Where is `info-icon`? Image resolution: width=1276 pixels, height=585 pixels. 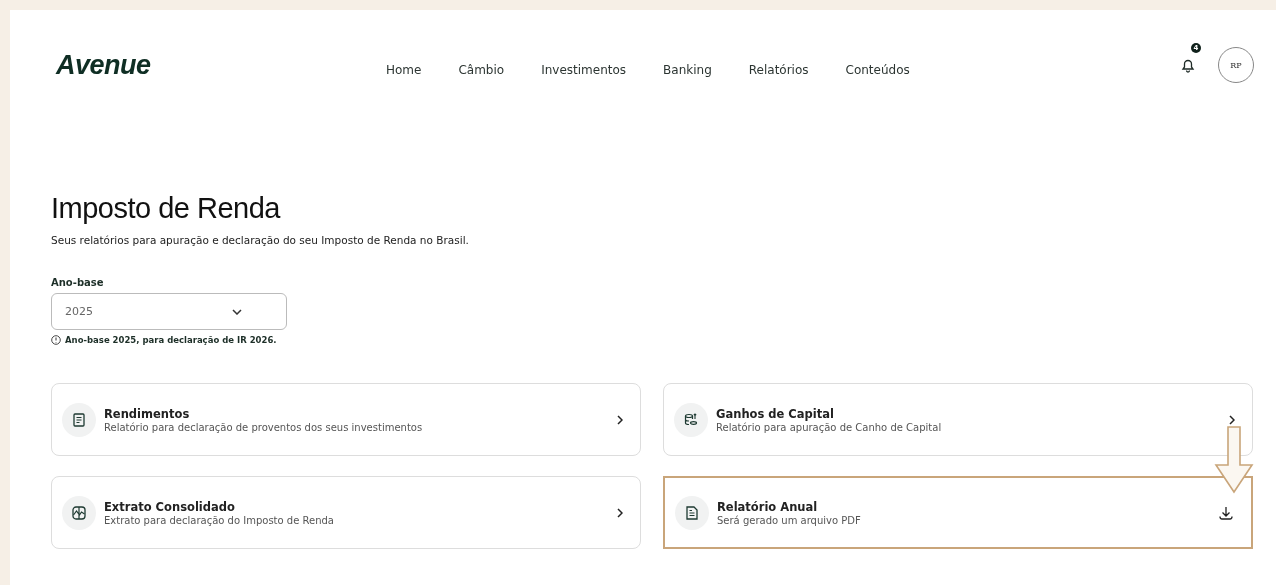
info-icon is located at coordinates (56, 340).